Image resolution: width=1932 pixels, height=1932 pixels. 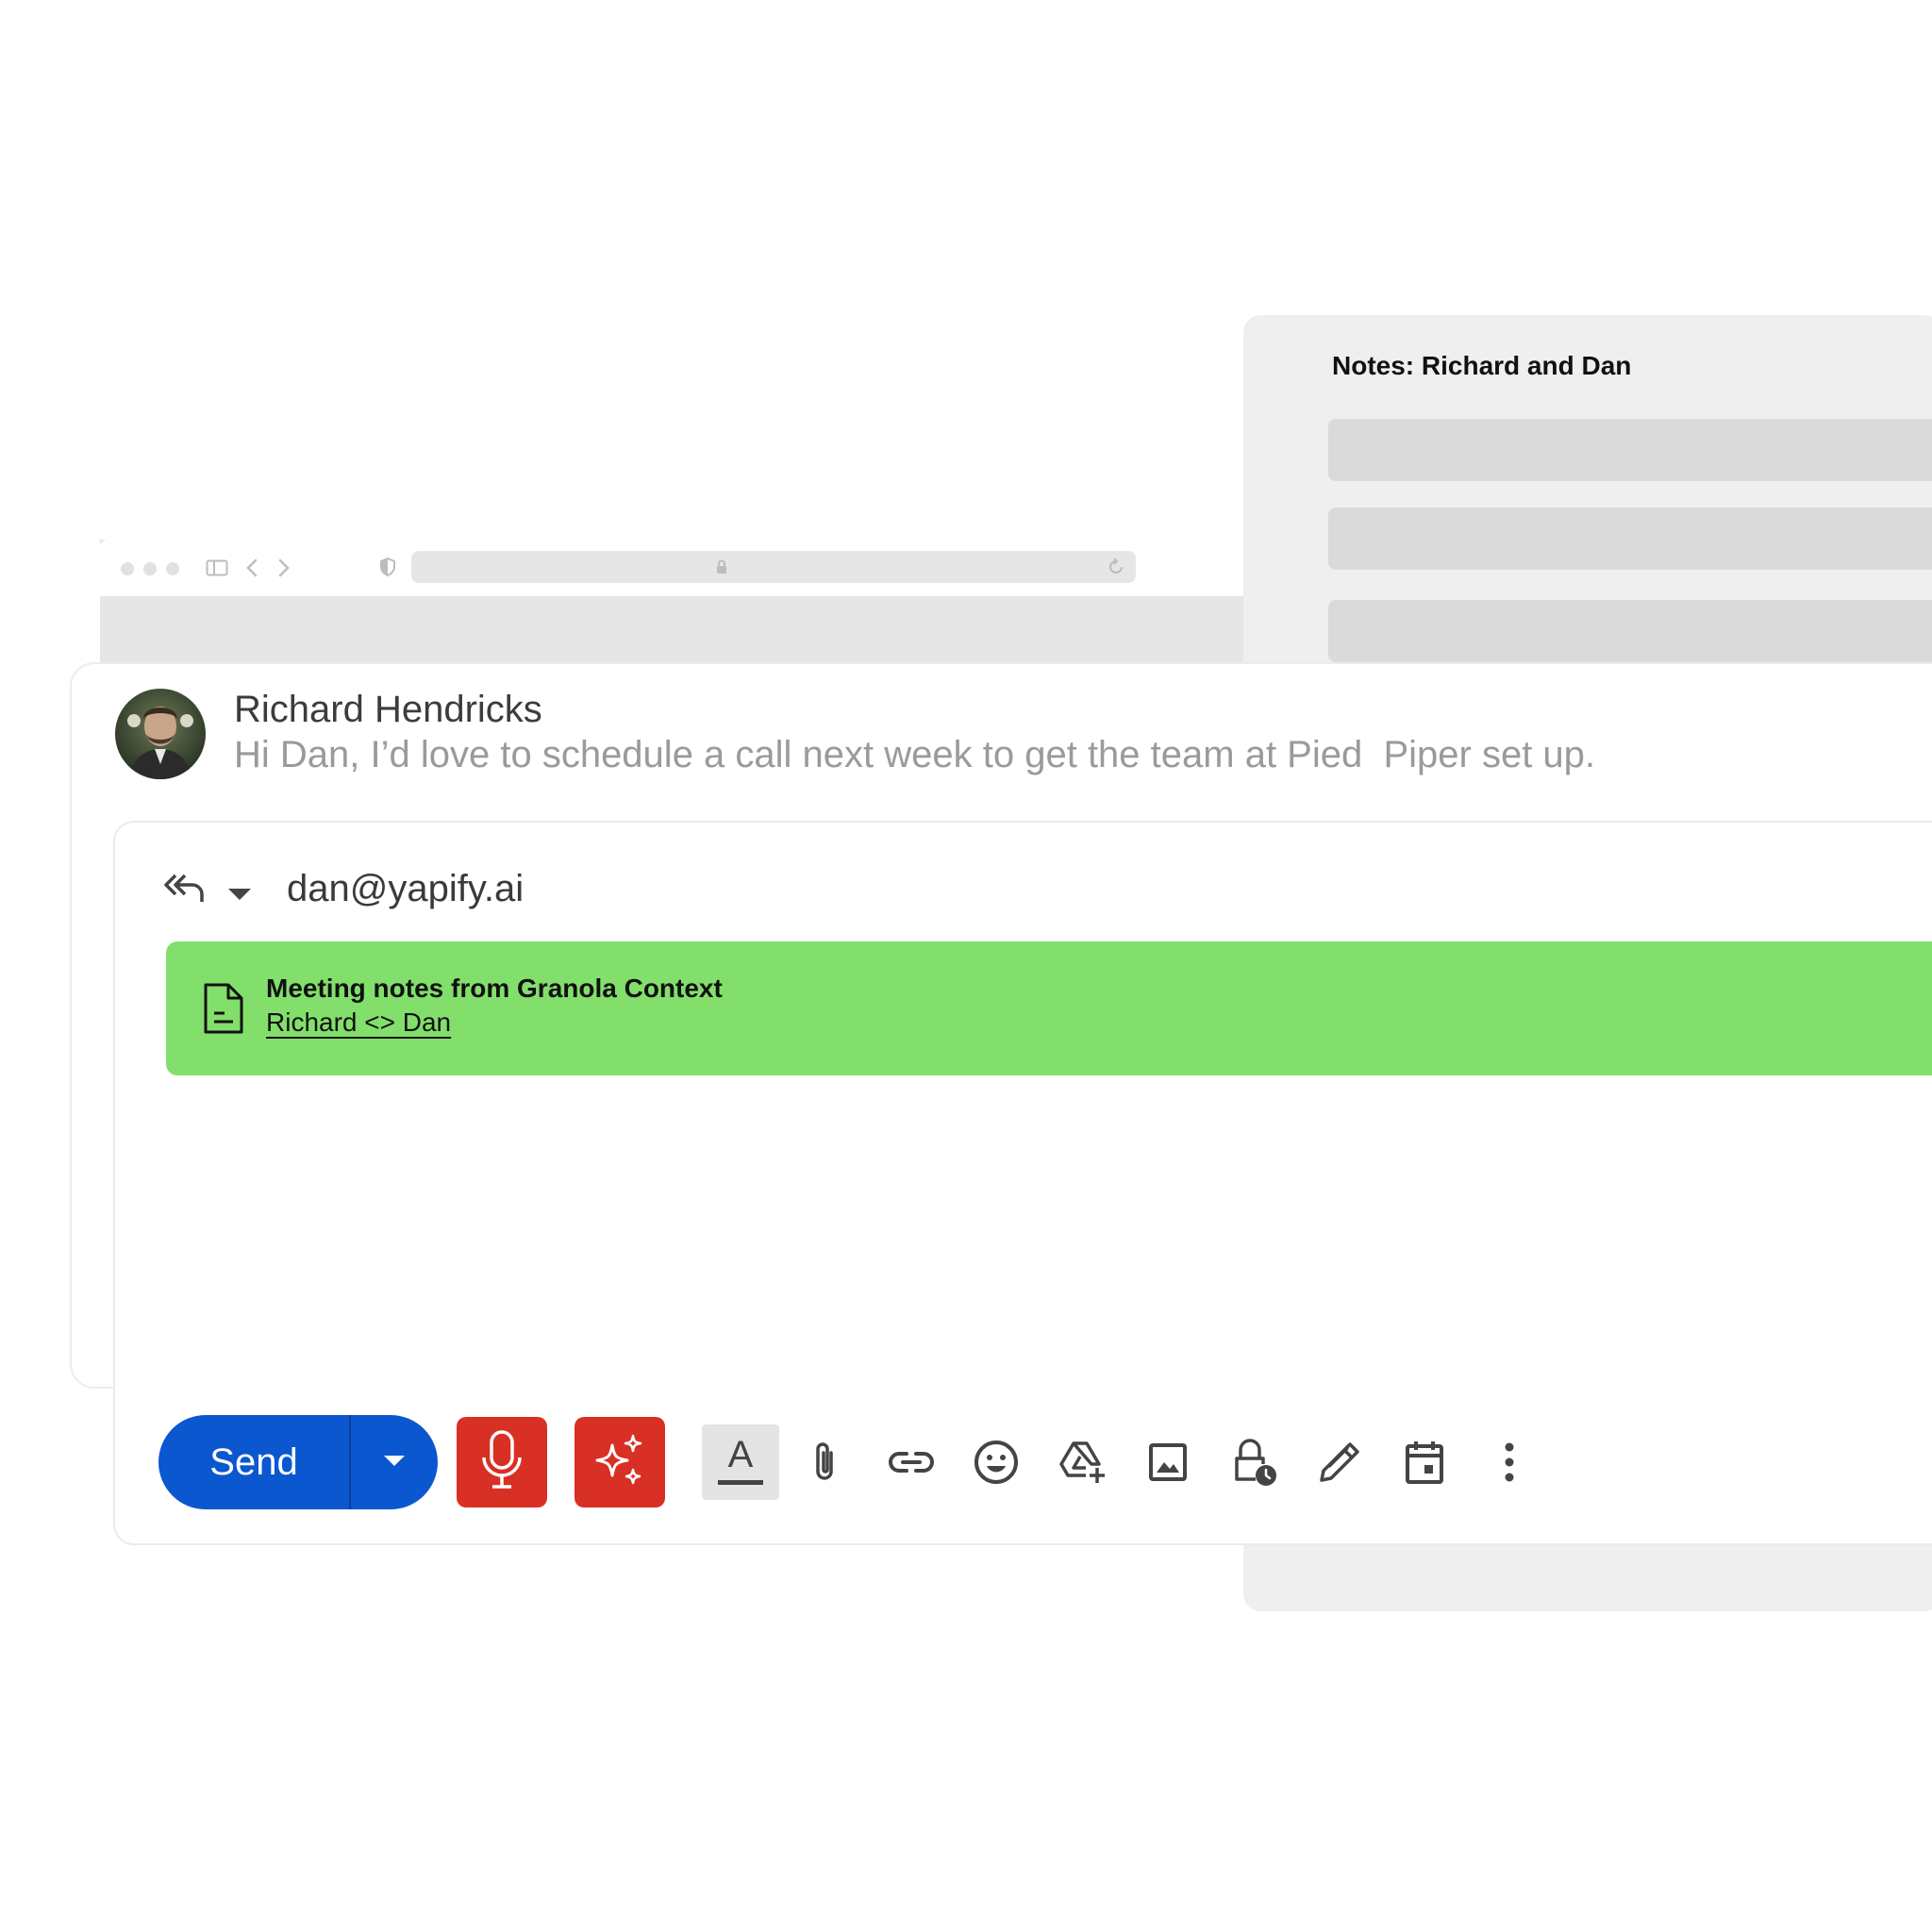 What do you see at coordinates (217, 570) in the screenshot?
I see `sidebar-icon` at bounding box center [217, 570].